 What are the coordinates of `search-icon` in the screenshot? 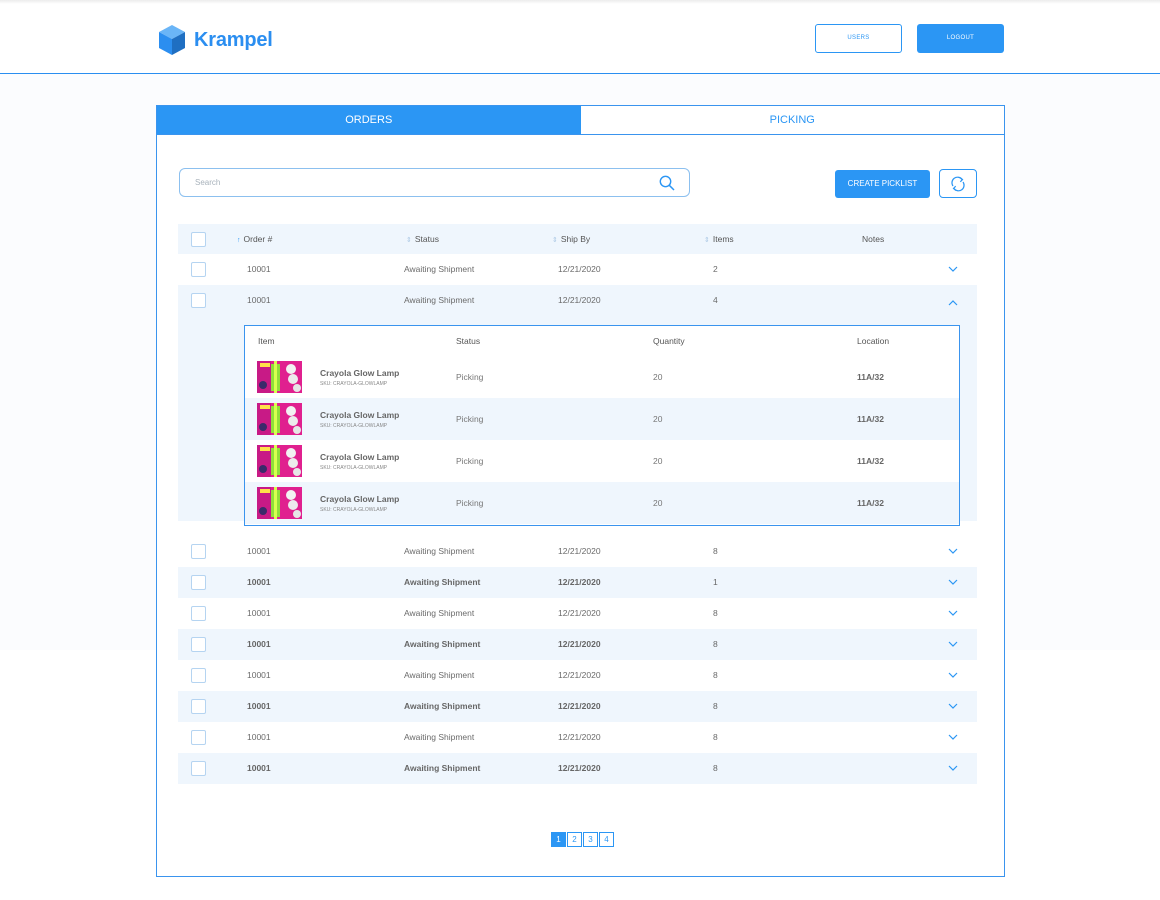 It's located at (667, 183).